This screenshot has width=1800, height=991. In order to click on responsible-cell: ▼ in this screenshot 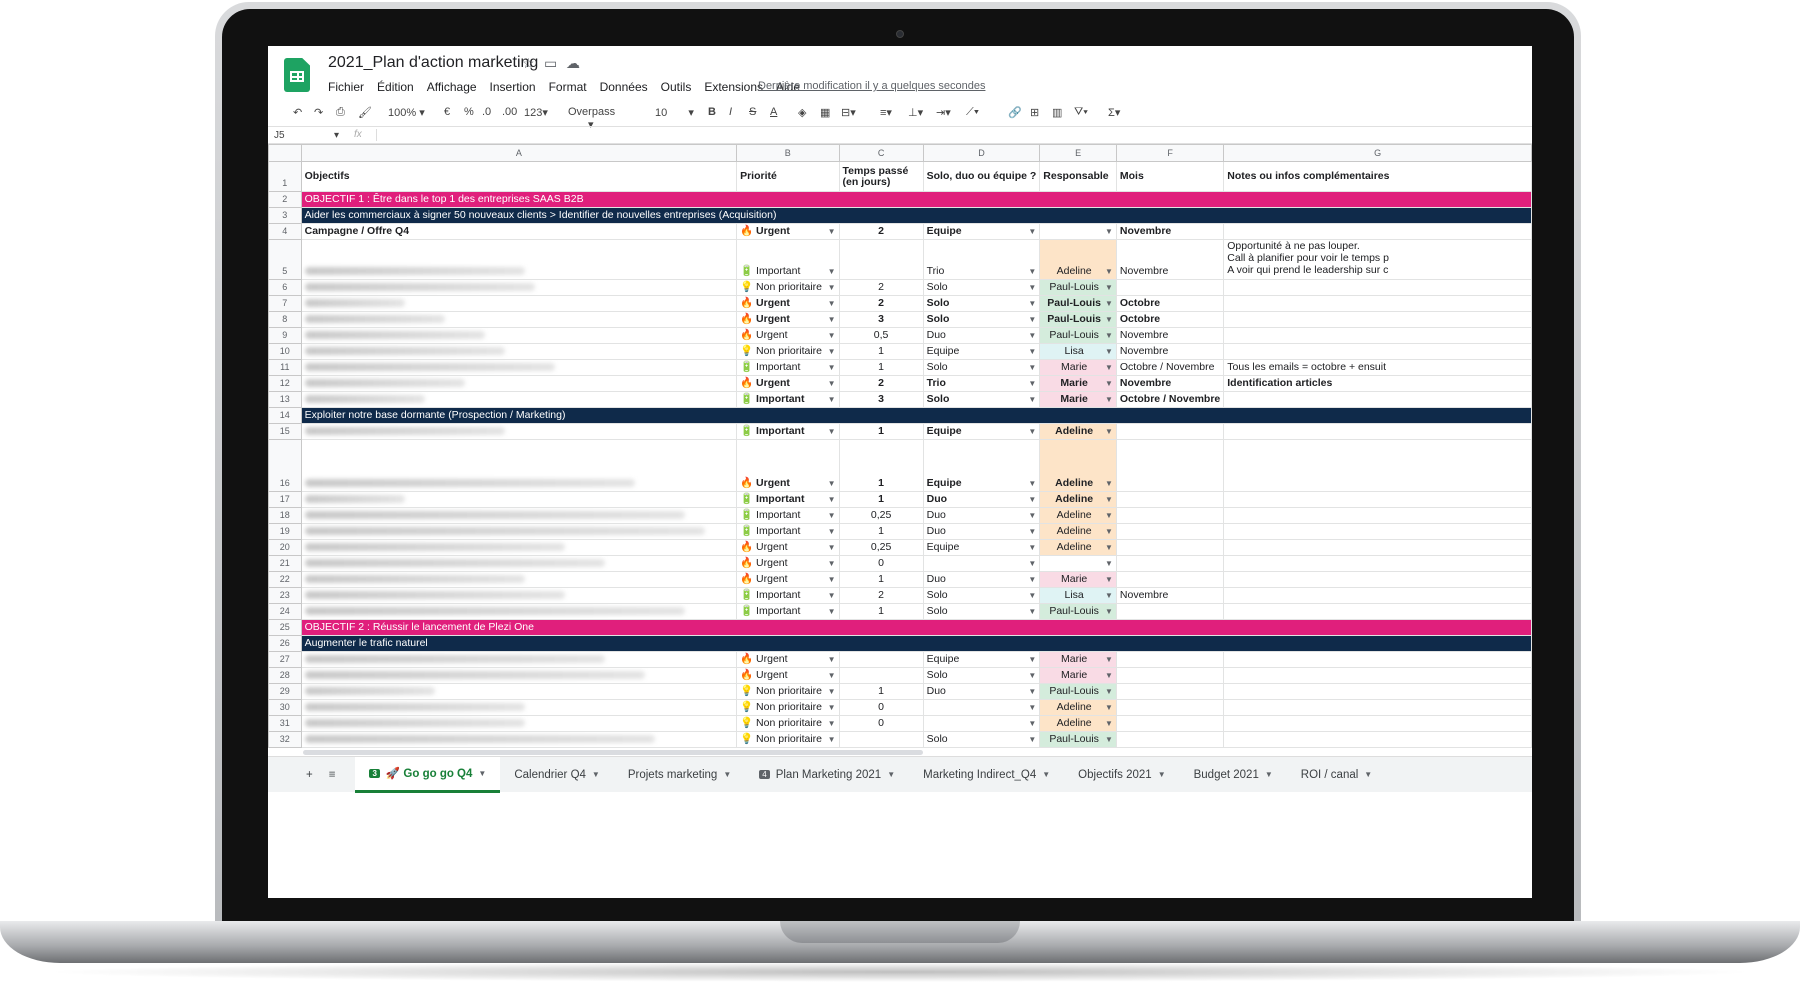, I will do `click(1078, 563)`.